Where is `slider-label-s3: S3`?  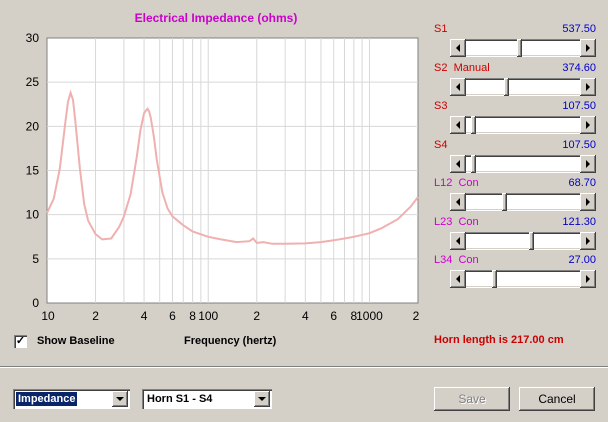
slider-label-s3: S3 is located at coordinates (441, 106).